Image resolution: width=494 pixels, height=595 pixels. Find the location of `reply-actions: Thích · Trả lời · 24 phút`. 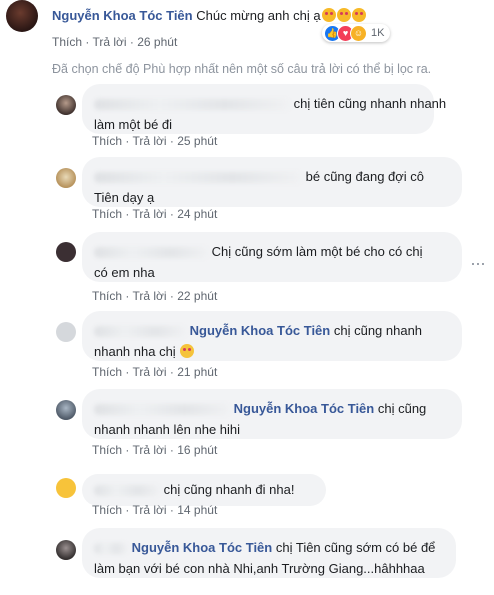

reply-actions: Thích · Trả lời · 24 phút is located at coordinates (155, 214).